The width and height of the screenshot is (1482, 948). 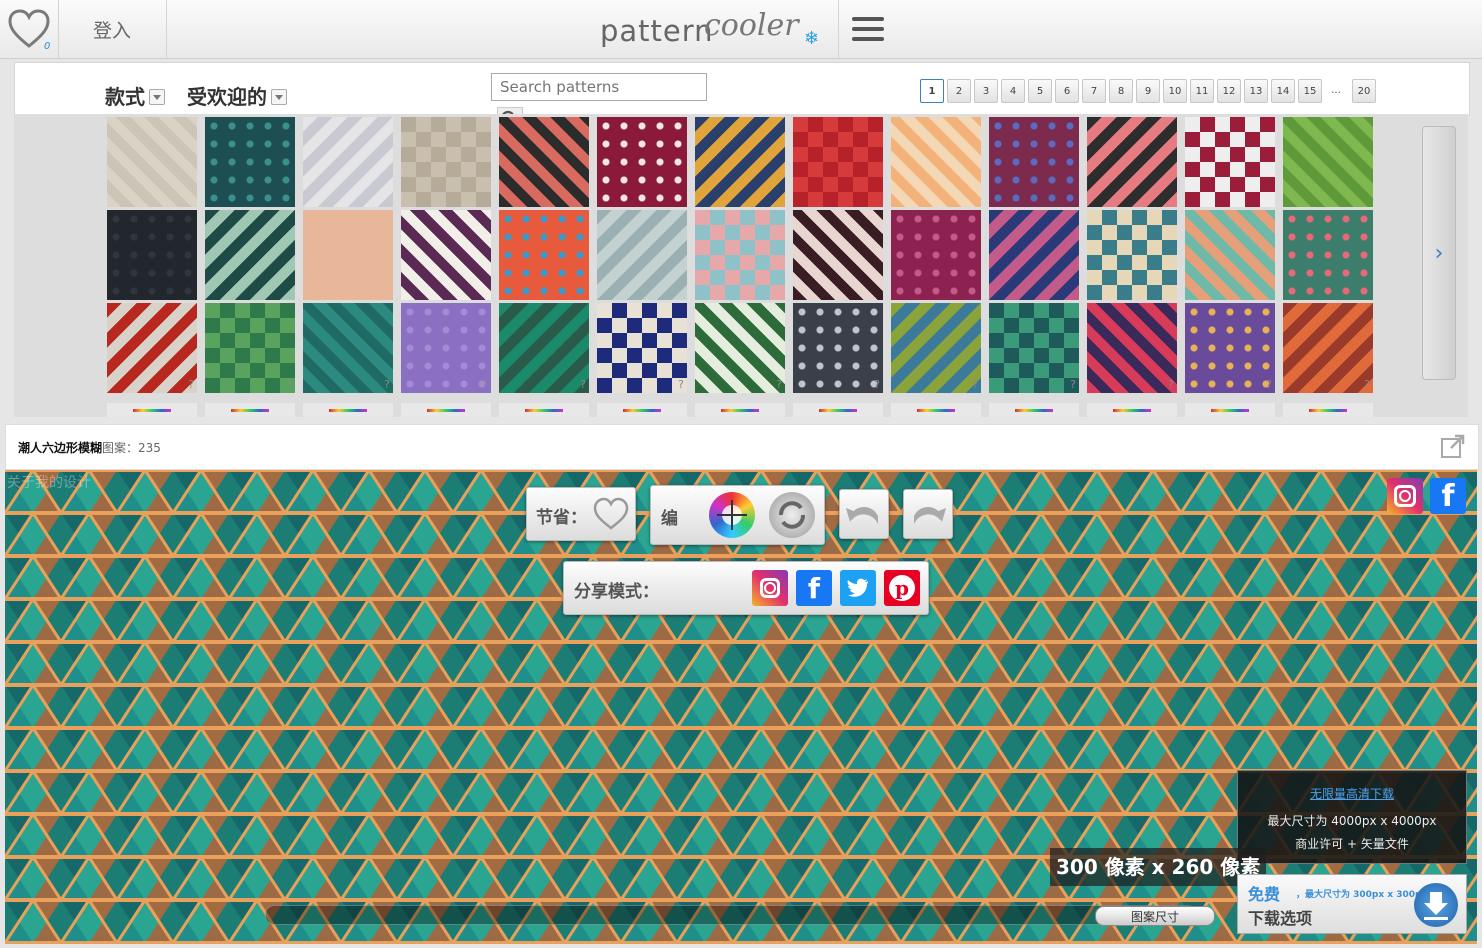 I want to click on undo-button, so click(x=864, y=514).